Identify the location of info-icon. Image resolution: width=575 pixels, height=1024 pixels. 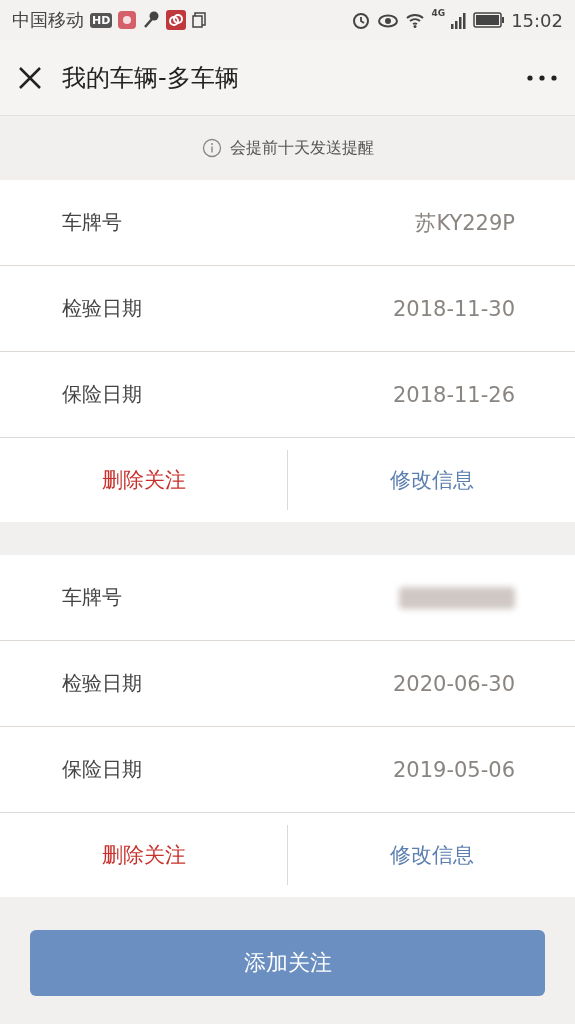
(211, 148).